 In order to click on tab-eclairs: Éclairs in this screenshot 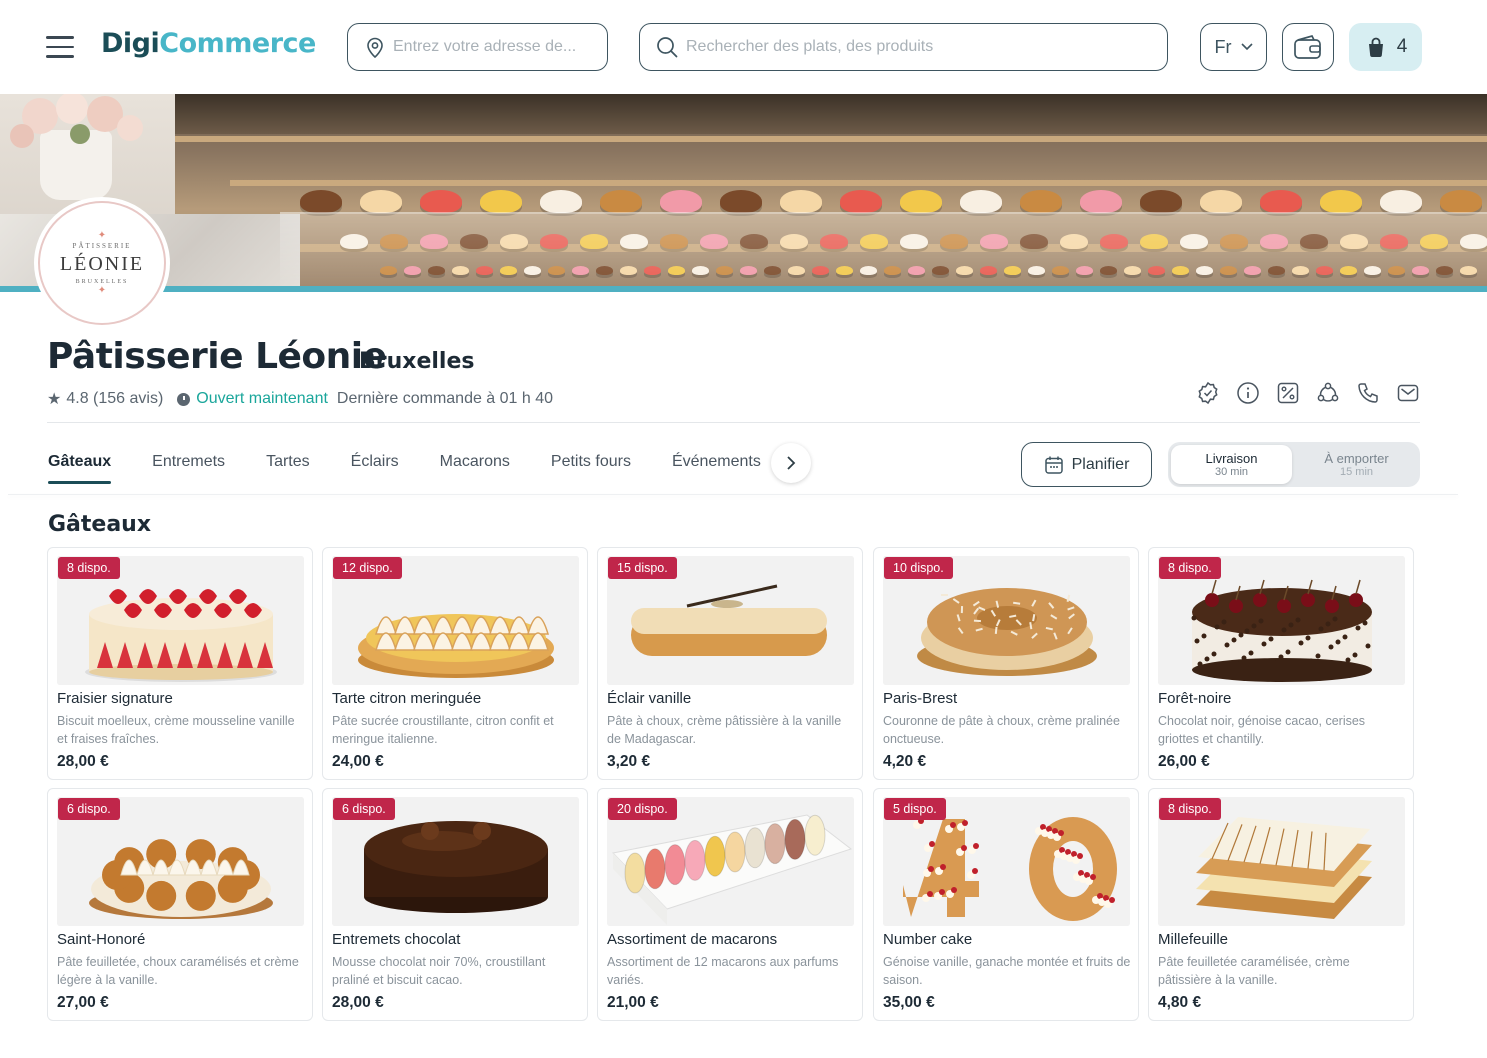, I will do `click(375, 462)`.